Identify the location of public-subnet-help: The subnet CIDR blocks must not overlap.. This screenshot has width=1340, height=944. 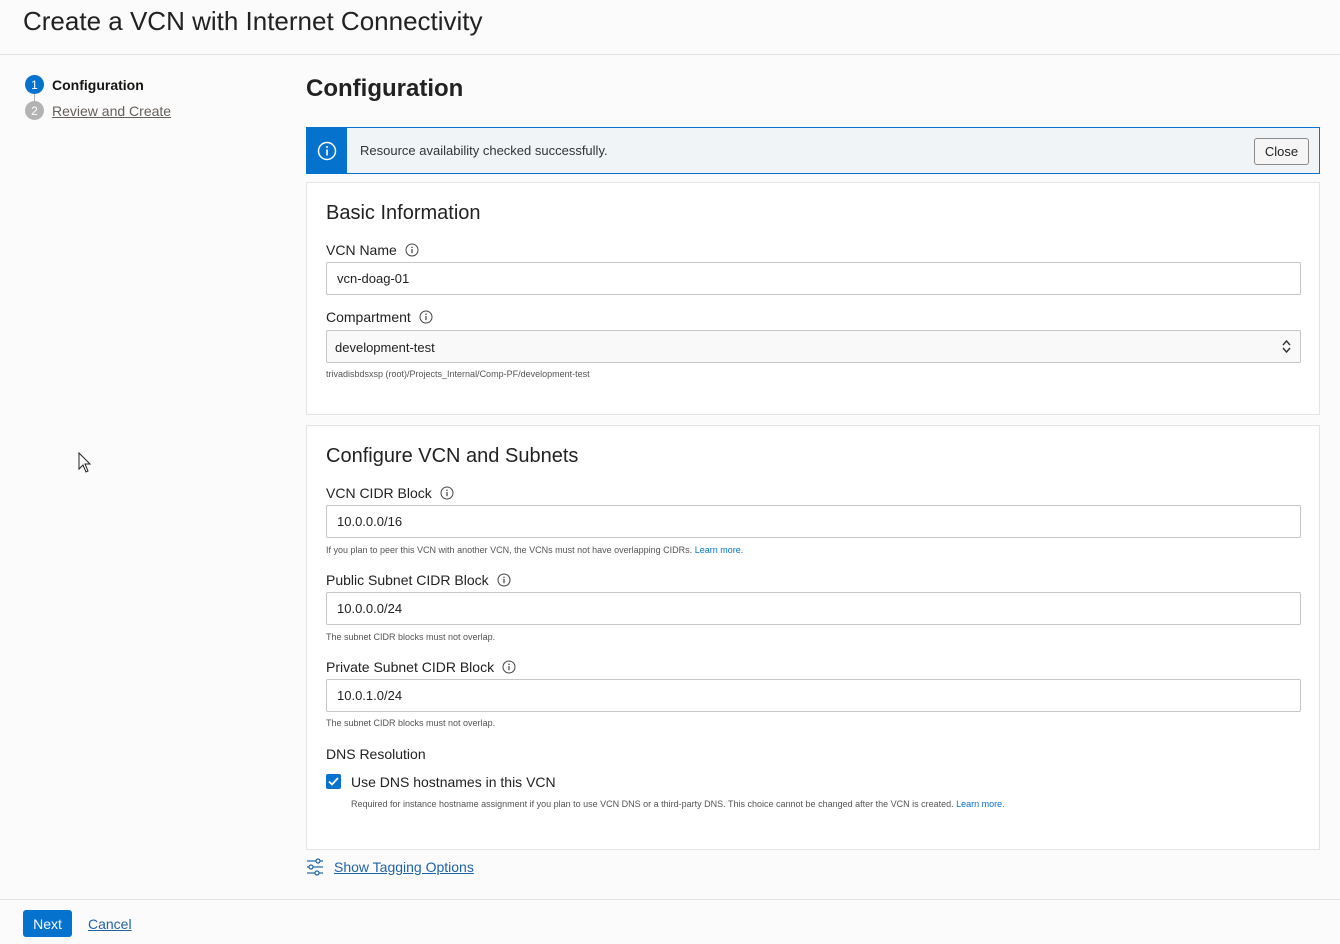
(411, 637).